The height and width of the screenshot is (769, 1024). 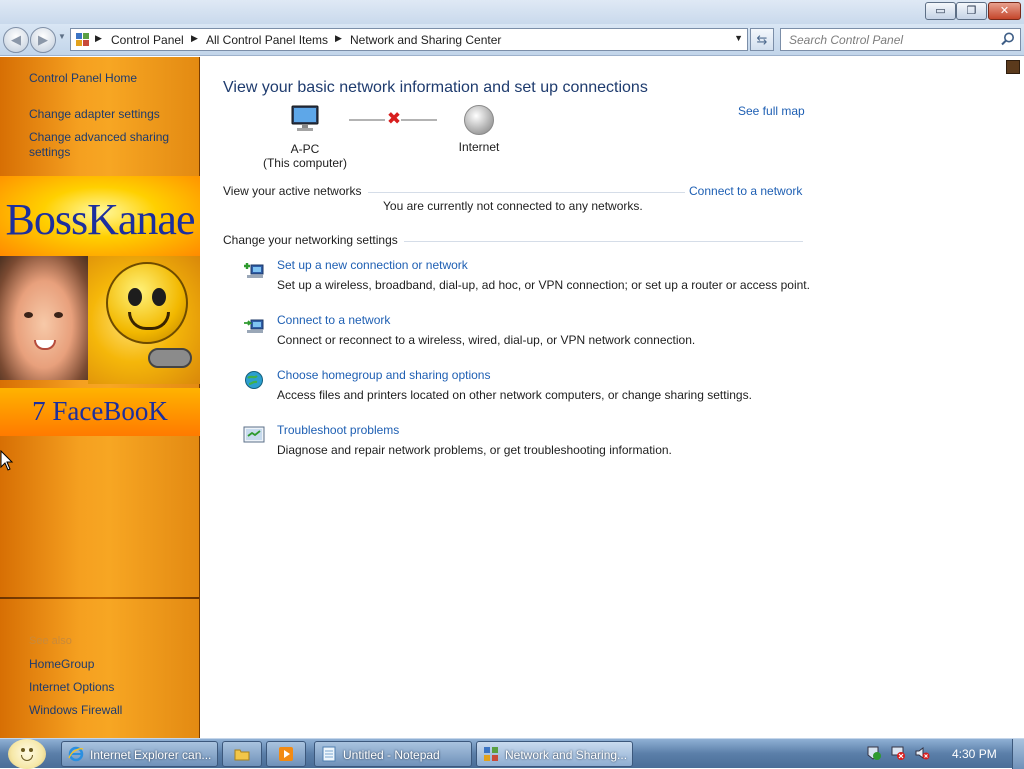 I want to click on close-button: ✕, so click(x=1004, y=11).